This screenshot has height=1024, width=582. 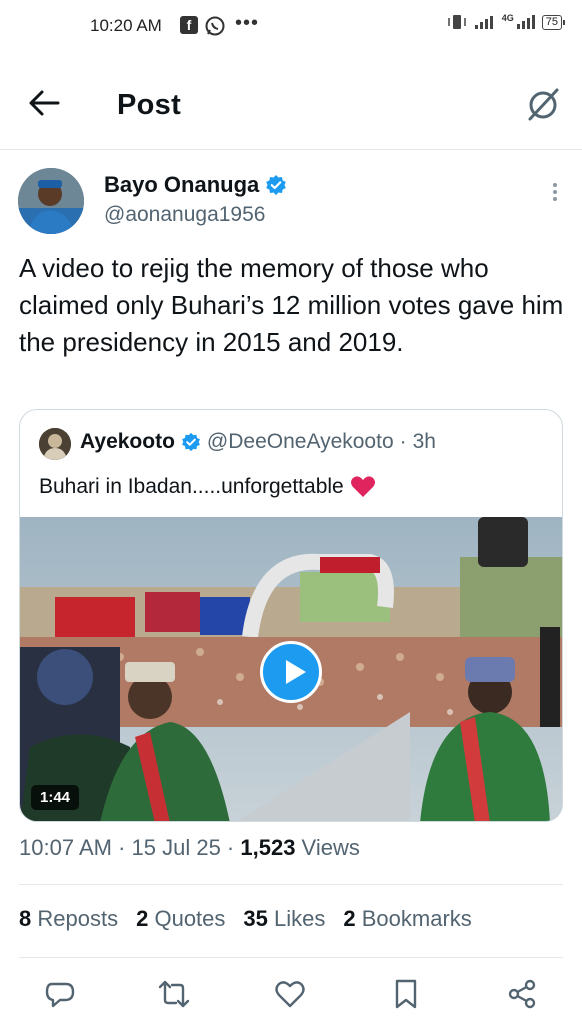 I want to click on status-bar: 10:20 AM f ••• 4G 75, so click(x=291, y=28).